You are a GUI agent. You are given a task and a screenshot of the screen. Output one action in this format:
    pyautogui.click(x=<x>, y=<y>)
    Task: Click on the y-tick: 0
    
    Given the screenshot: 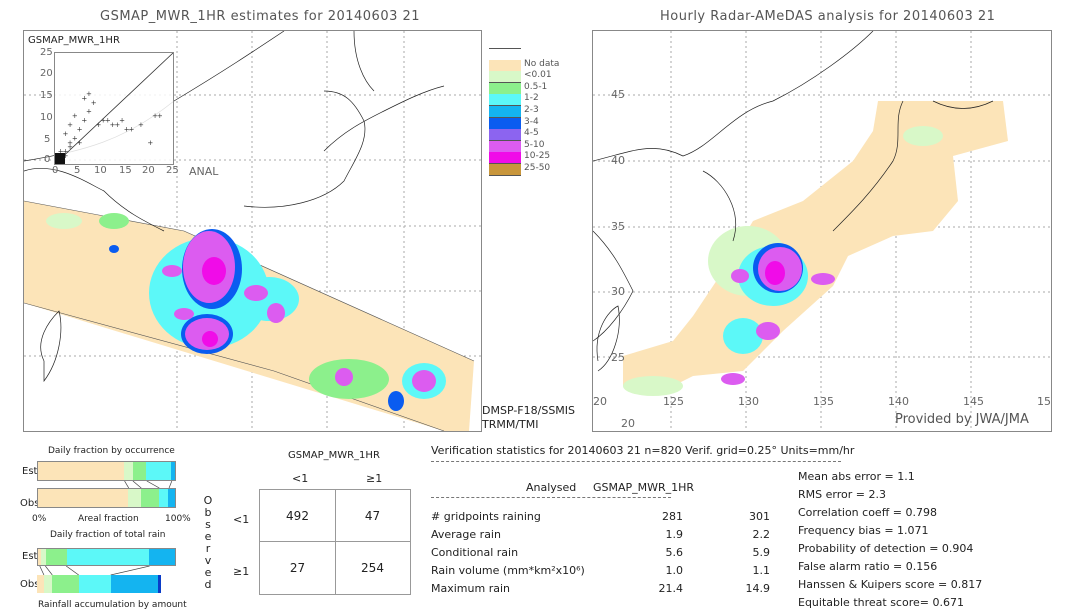 What is the action you would take?
    pyautogui.click(x=47, y=159)
    